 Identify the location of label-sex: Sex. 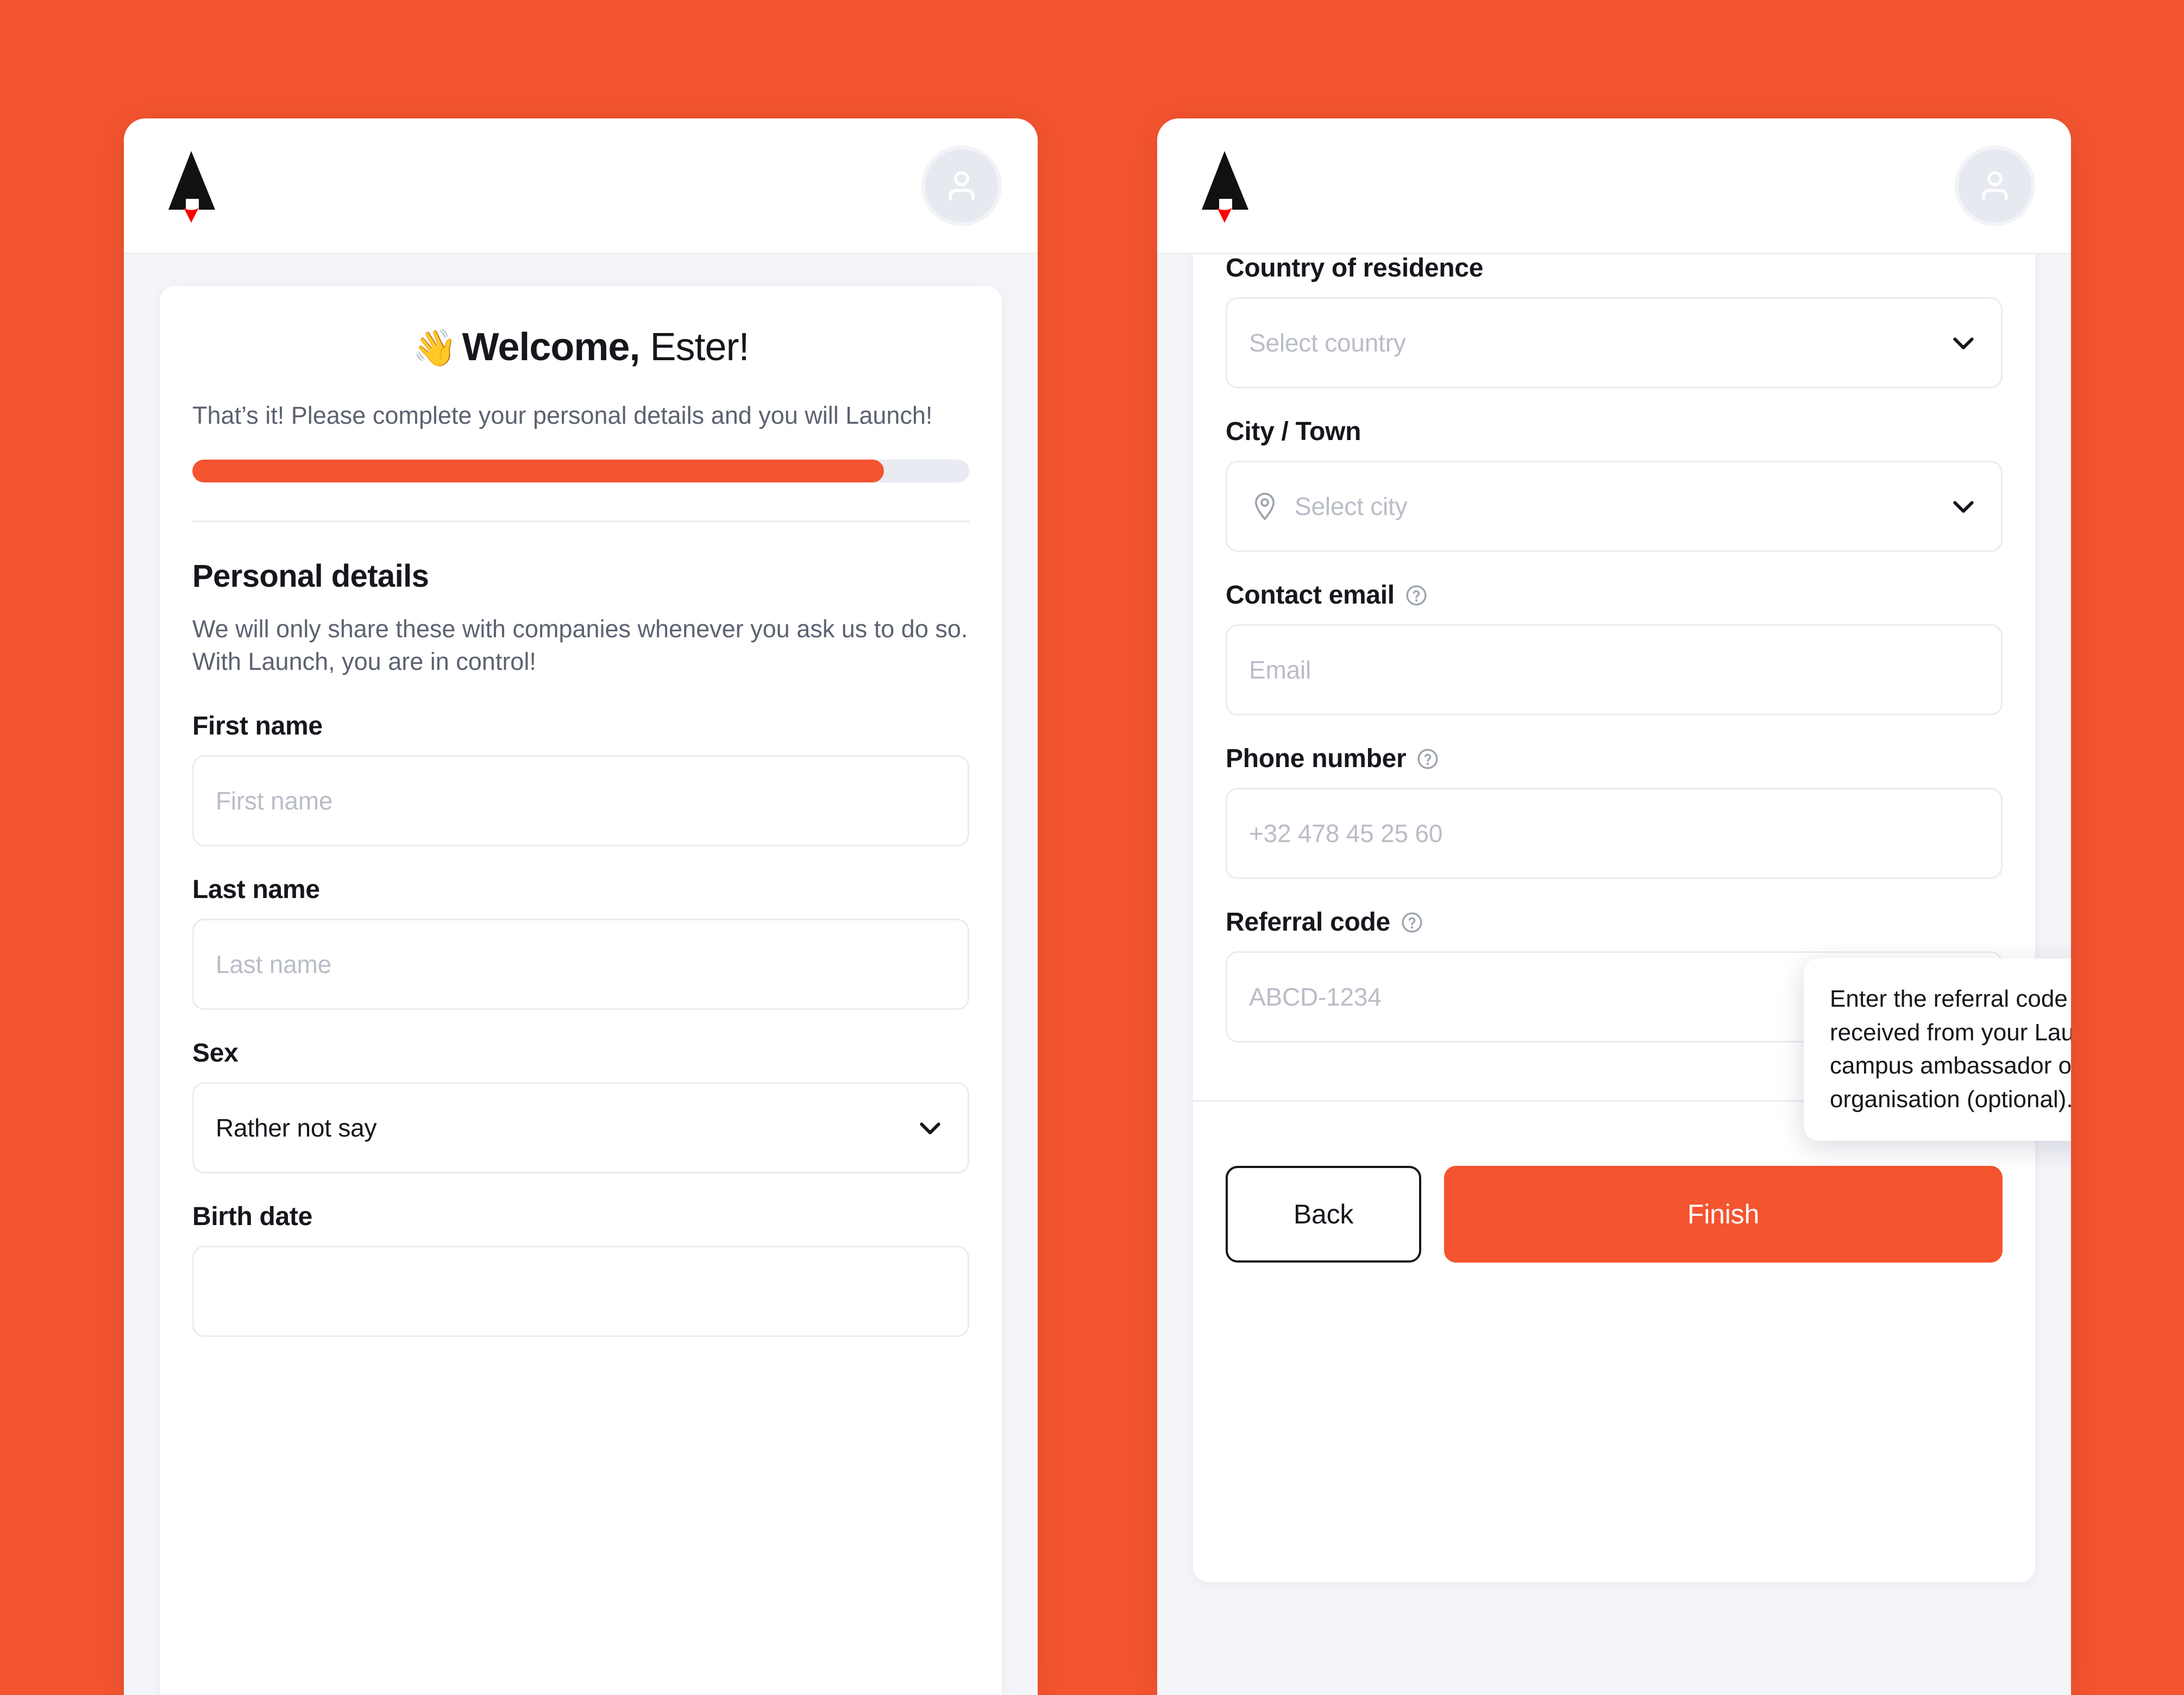
(580, 1053).